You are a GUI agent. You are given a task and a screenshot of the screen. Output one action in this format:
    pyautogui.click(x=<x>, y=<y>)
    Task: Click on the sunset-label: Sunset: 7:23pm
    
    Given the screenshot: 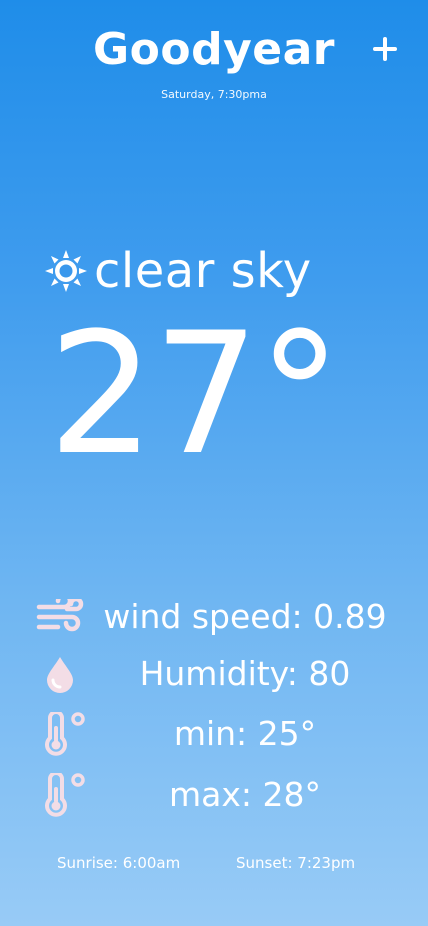 What is the action you would take?
    pyautogui.click(x=296, y=863)
    